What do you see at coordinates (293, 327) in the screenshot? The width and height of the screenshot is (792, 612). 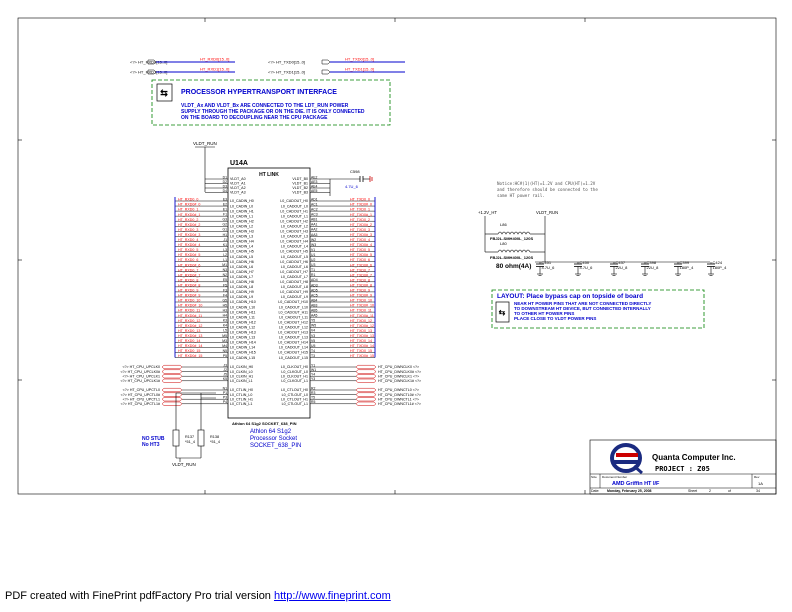 I see `pin-name: L0_CADOUT_L12` at bounding box center [293, 327].